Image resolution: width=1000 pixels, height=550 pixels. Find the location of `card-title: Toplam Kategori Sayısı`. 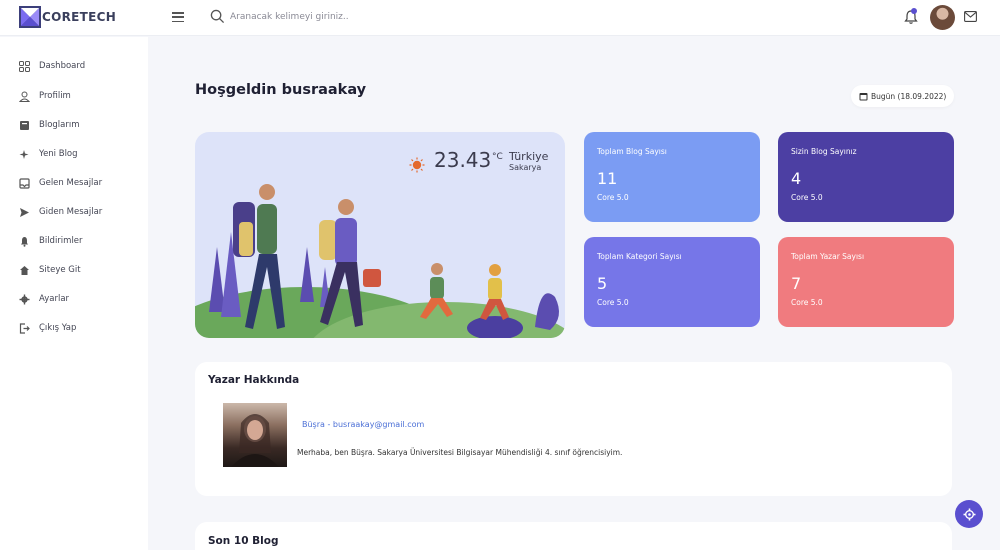

card-title: Toplam Kategori Sayısı is located at coordinates (639, 256).